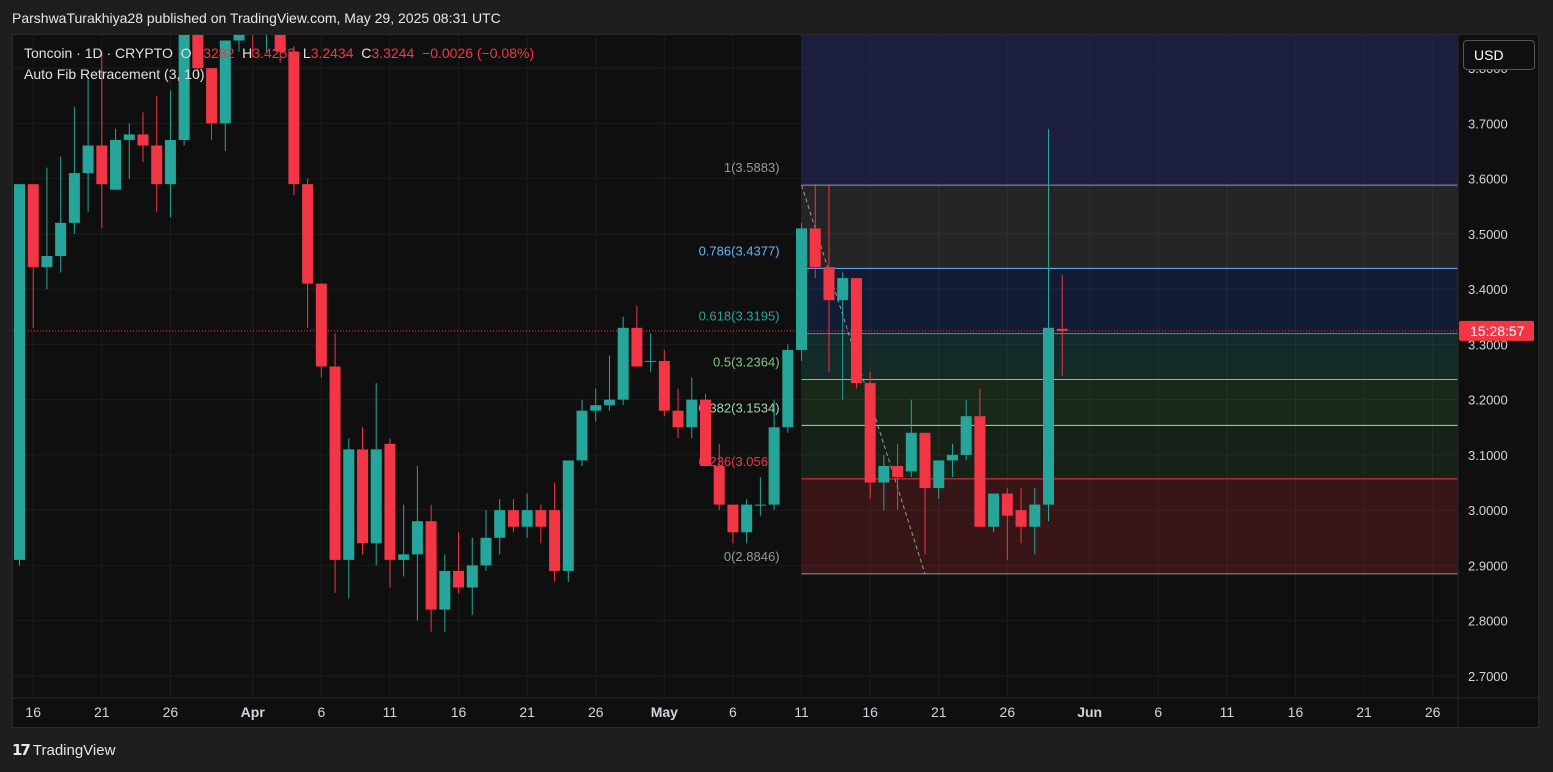  What do you see at coordinates (752, 167) in the screenshot?
I see `fib-level-label: 1(3.5883)` at bounding box center [752, 167].